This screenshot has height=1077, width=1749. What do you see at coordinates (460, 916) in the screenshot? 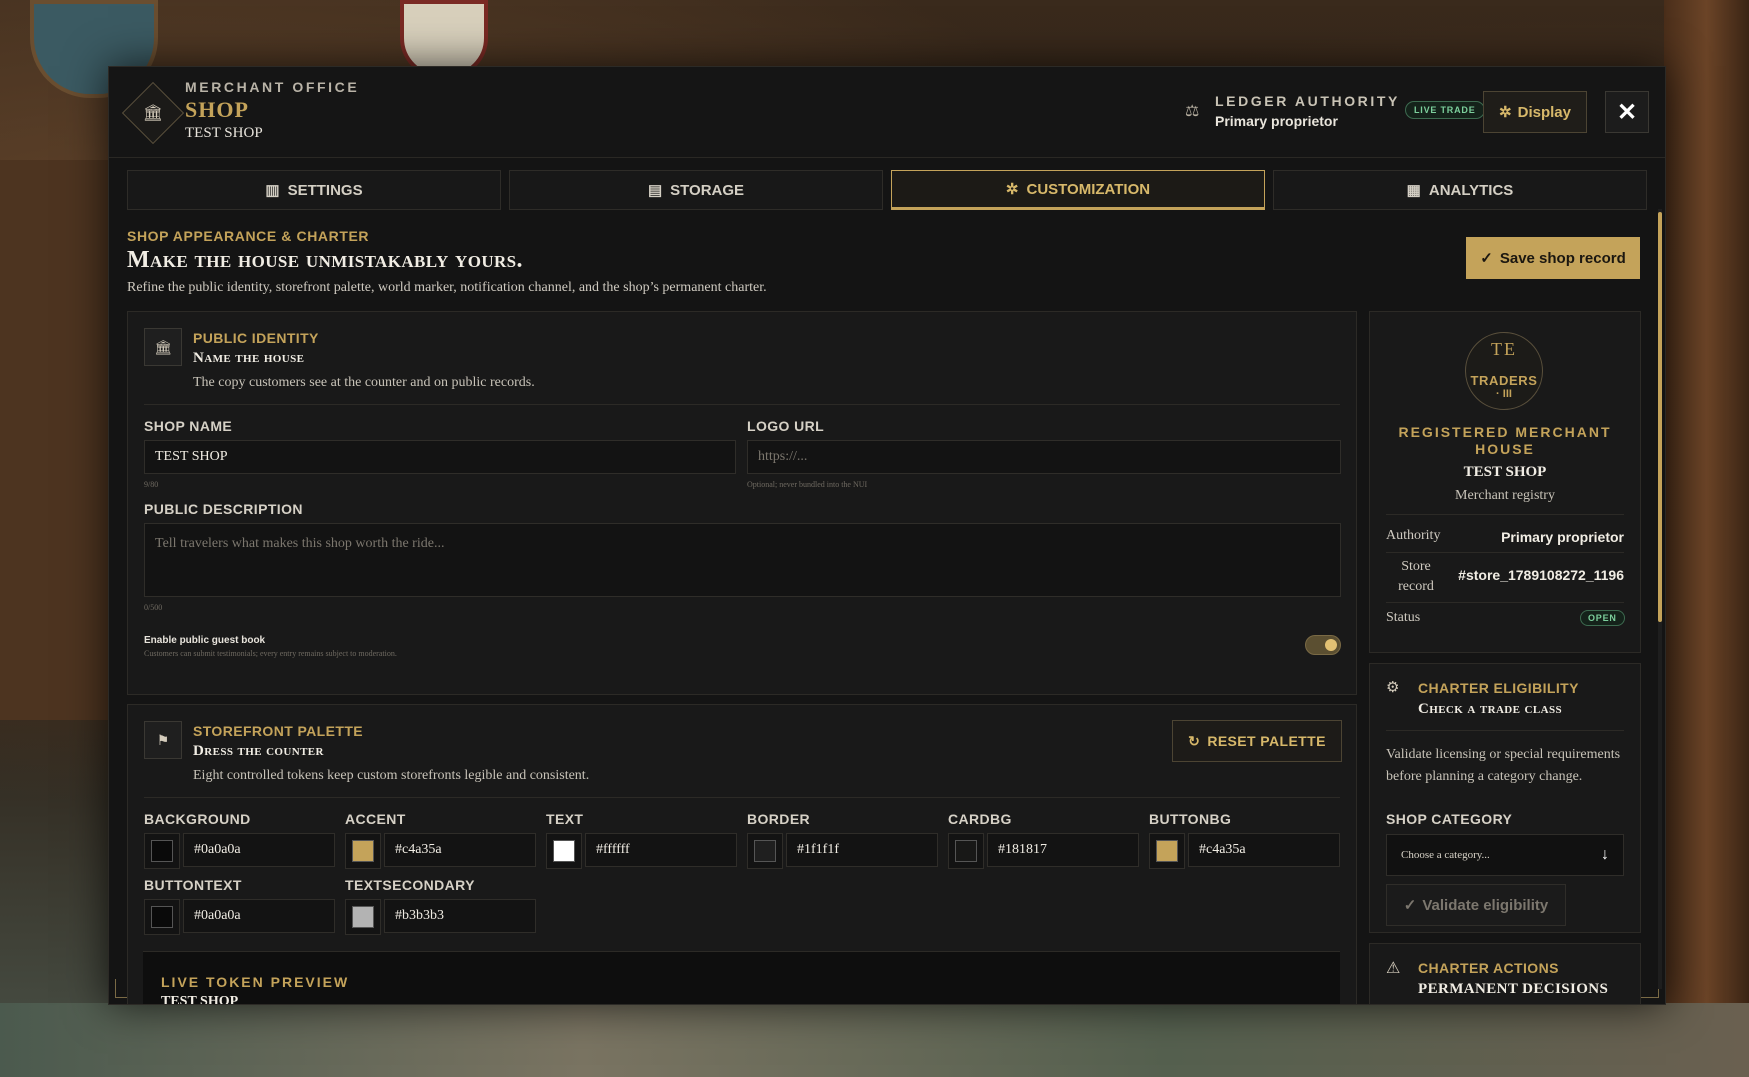
I see `token-input-textsecondary: #b3b3b3` at bounding box center [460, 916].